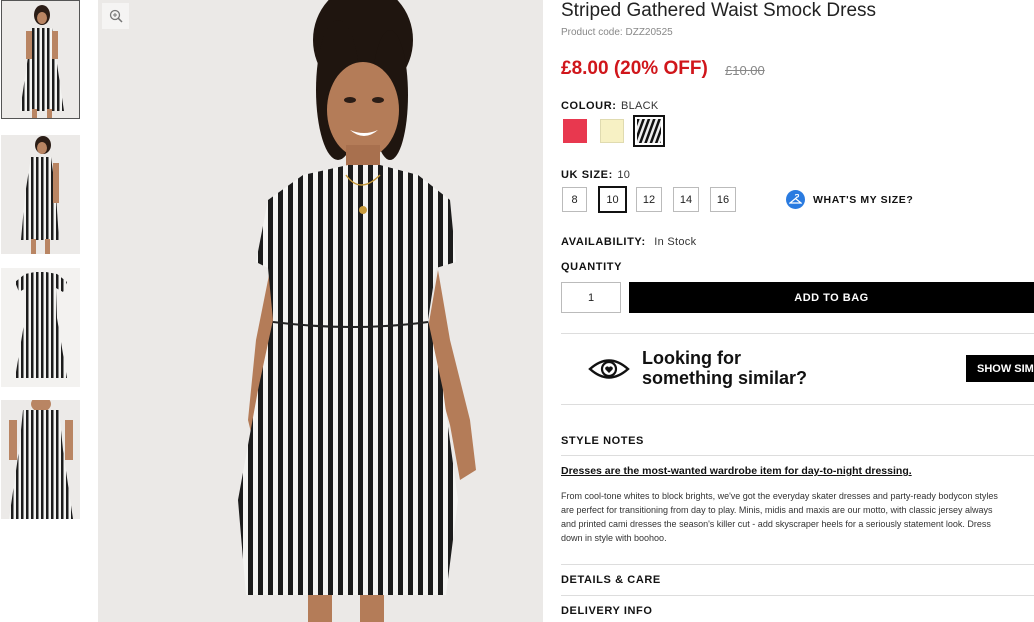  Describe the element at coordinates (649, 131) in the screenshot. I see `swatch-black-stripe` at that location.